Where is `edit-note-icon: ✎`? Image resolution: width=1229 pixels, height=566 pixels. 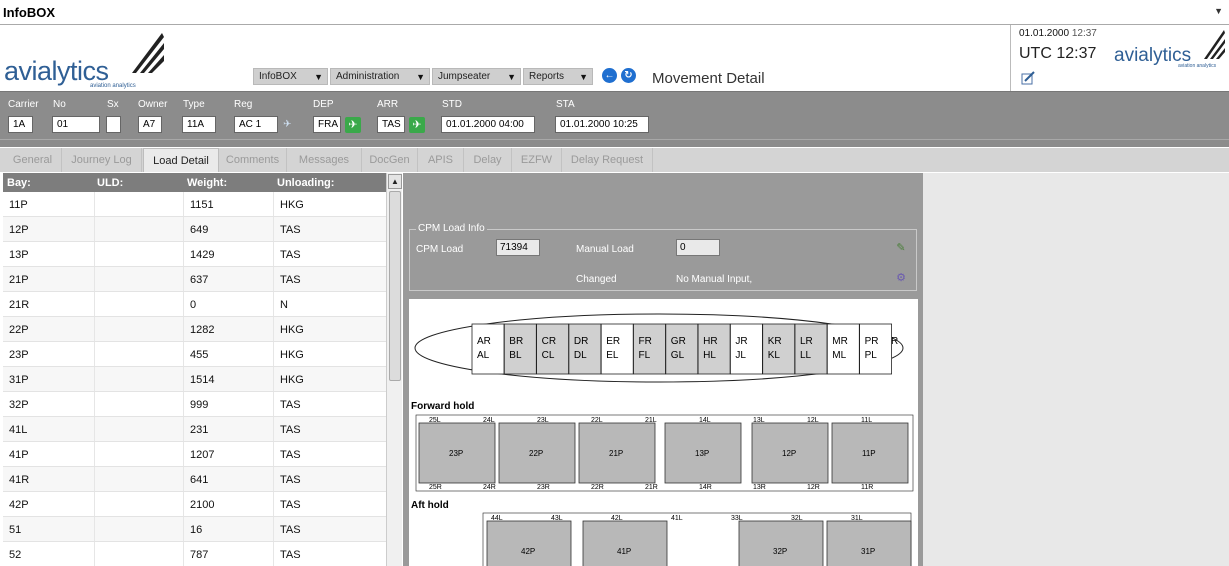 edit-note-icon: ✎ is located at coordinates (901, 248).